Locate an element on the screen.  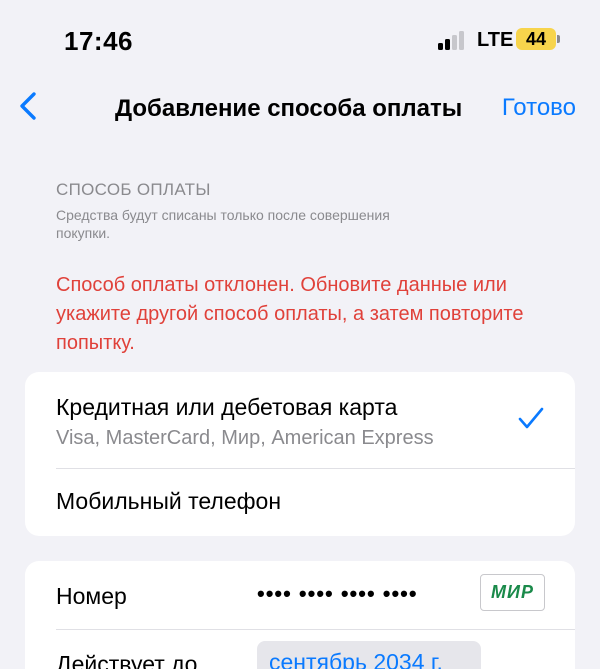
status-bar: 17:46 LTE 44 is located at coordinates (300, 40).